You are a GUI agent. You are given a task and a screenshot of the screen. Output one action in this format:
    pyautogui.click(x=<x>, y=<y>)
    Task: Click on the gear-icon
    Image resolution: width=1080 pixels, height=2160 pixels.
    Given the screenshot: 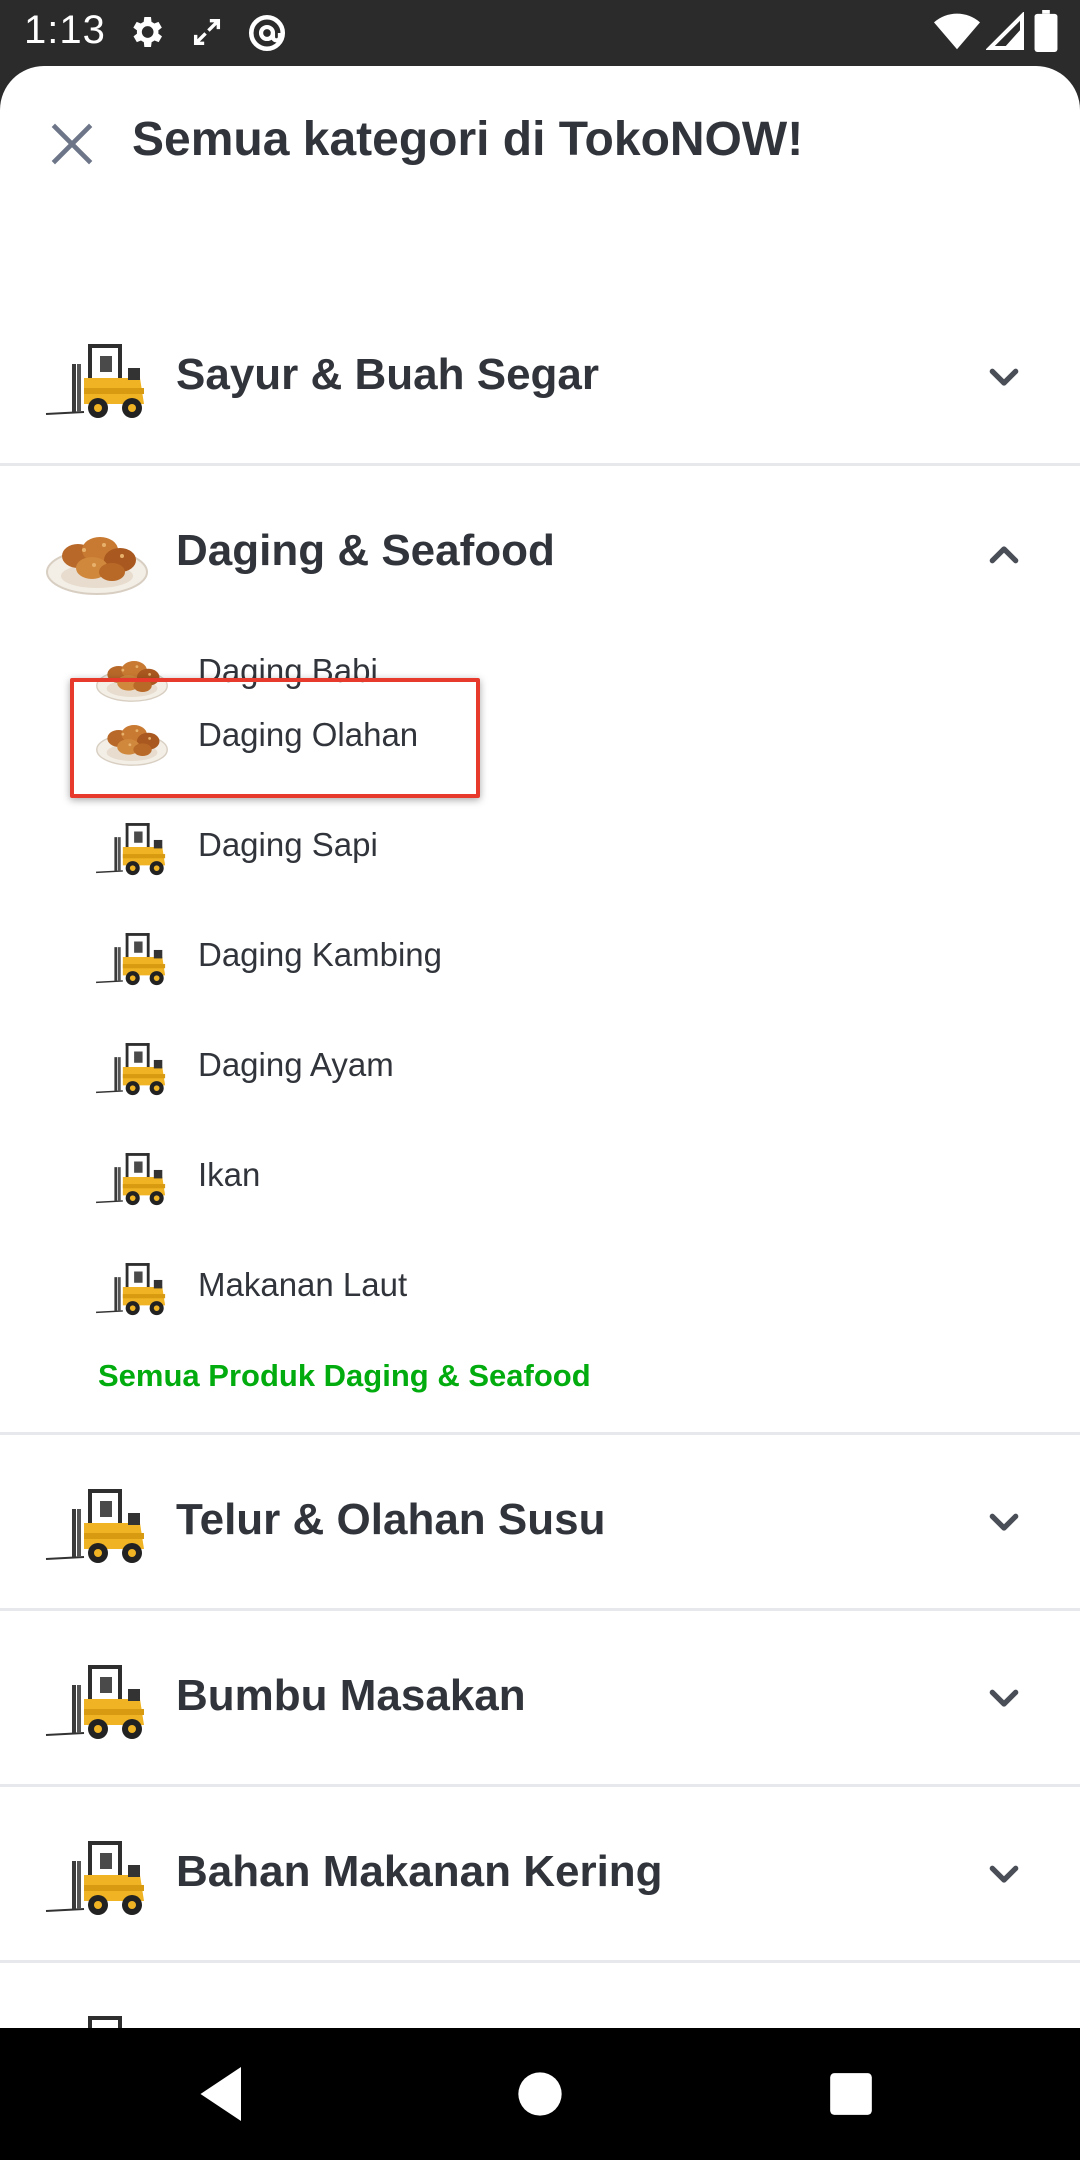 What is the action you would take?
    pyautogui.click(x=146, y=34)
    